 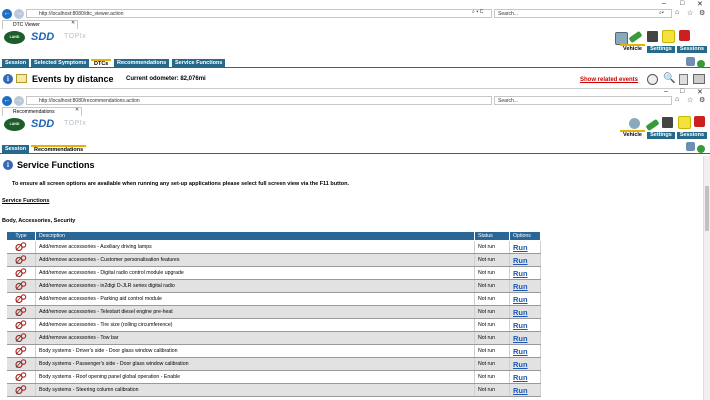 I want to click on menu-bar-2: Session Recommendations, so click(x=355, y=149).